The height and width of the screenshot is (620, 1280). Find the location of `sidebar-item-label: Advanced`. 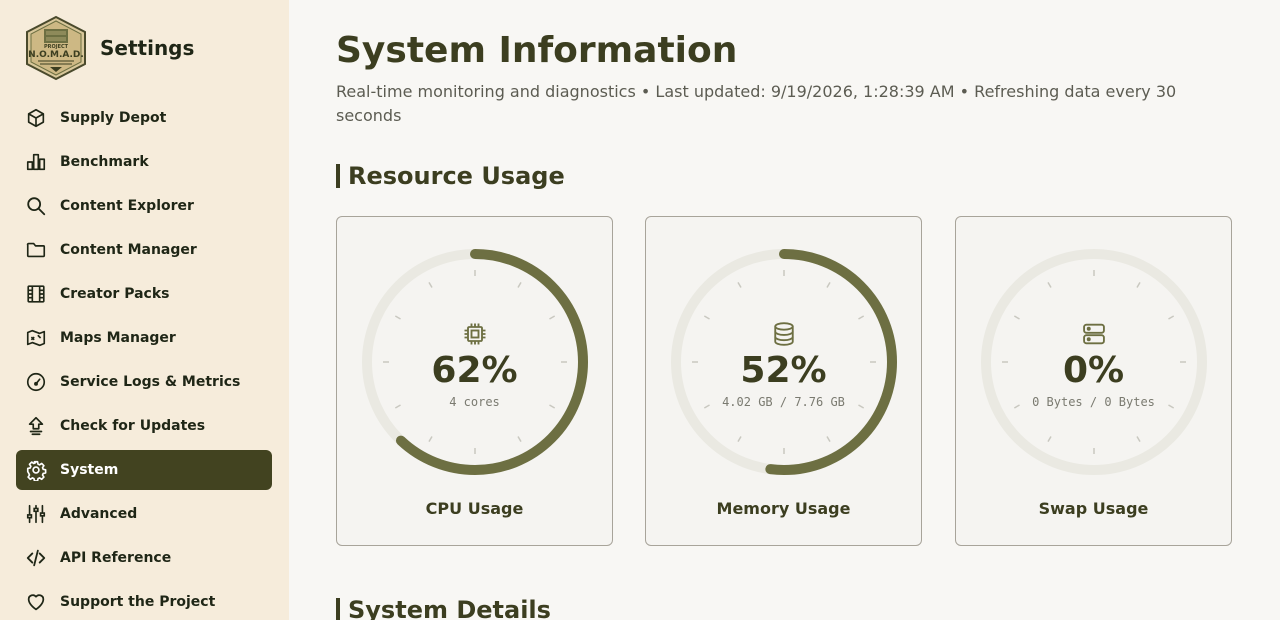

sidebar-item-label: Advanced is located at coordinates (99, 514).